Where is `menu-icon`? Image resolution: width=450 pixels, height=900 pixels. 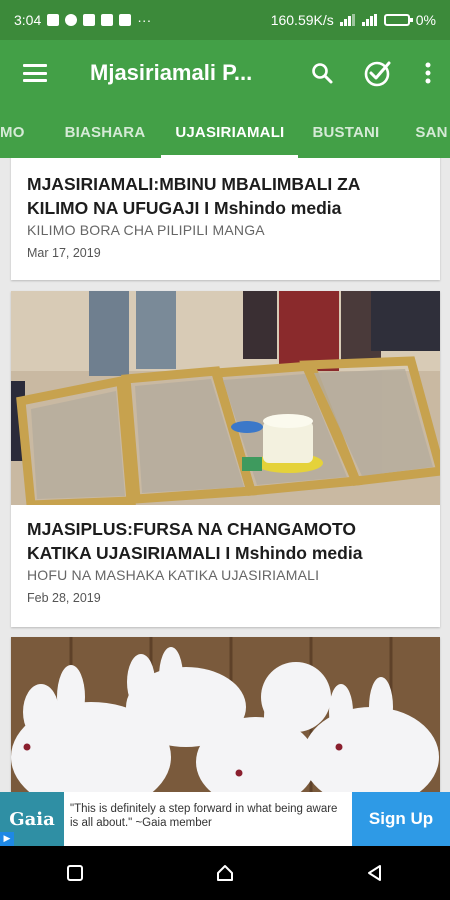 menu-icon is located at coordinates (35, 73).